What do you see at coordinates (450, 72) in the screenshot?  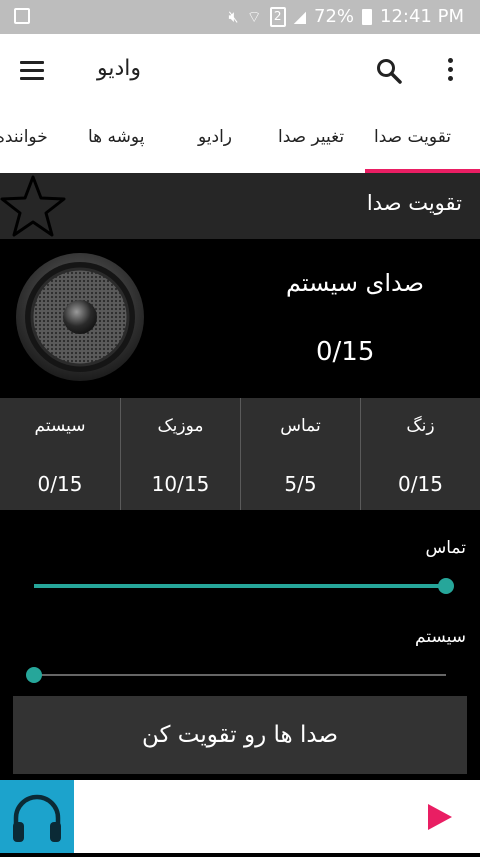 I see `more-options-icon` at bounding box center [450, 72].